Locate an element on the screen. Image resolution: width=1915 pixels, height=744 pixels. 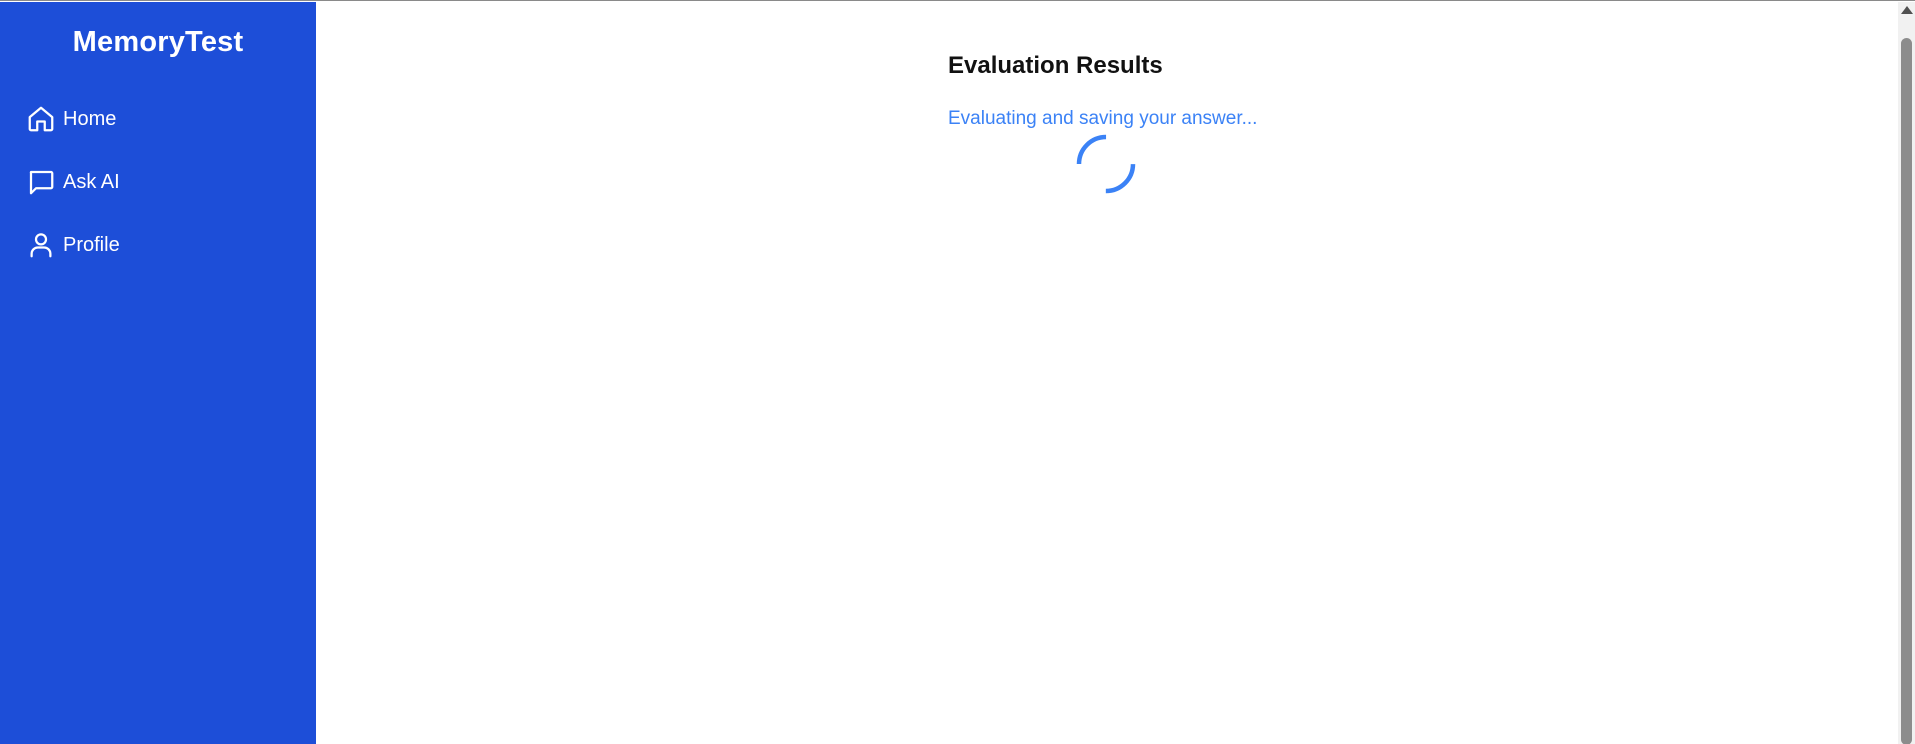
sidebar-item-profile: Profile is located at coordinates (73, 245).